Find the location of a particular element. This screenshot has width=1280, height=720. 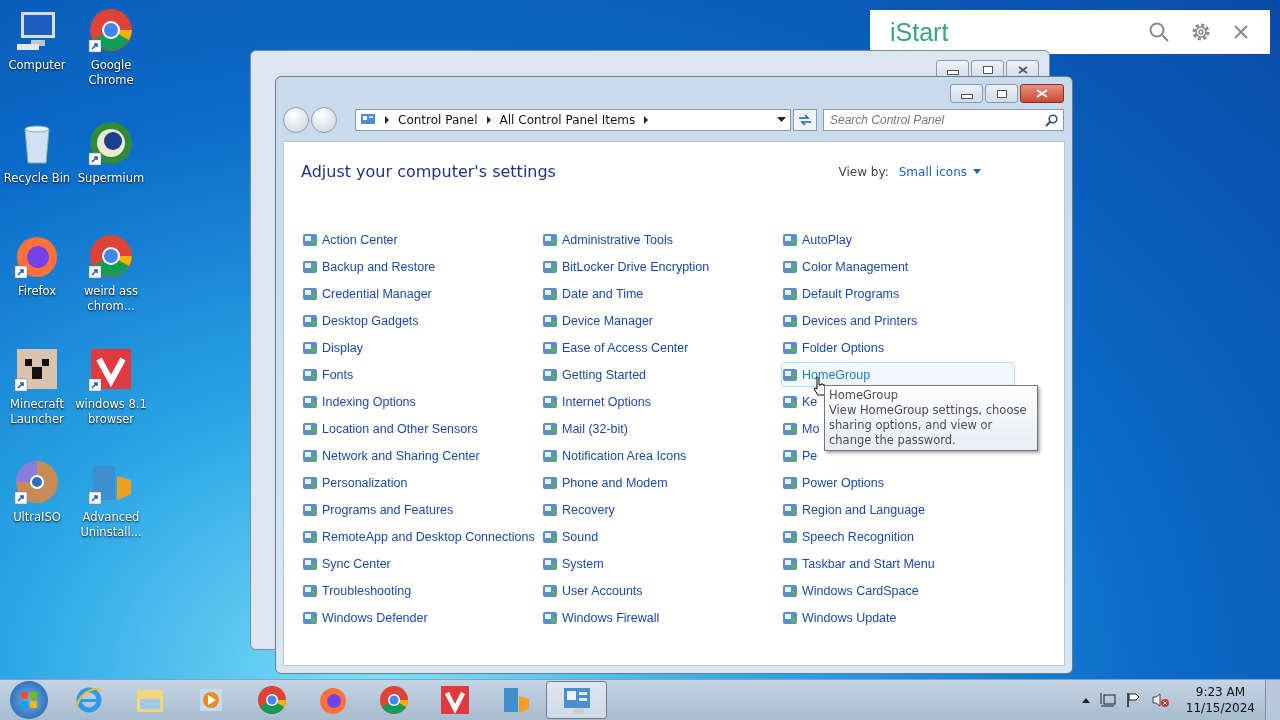

forward-button is located at coordinates (324, 120).